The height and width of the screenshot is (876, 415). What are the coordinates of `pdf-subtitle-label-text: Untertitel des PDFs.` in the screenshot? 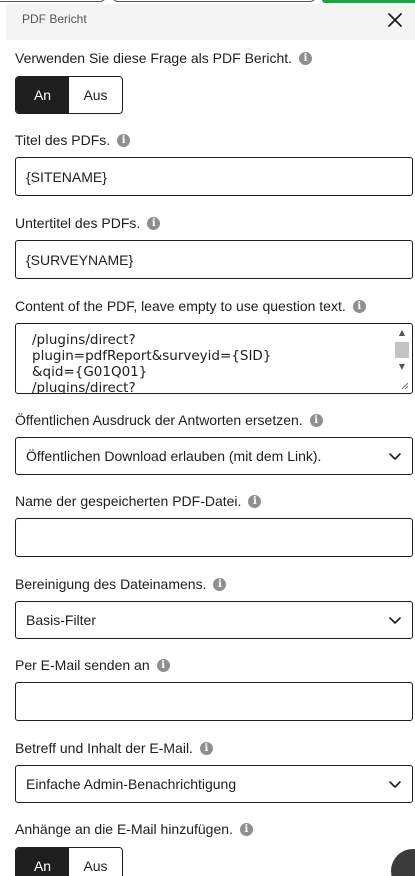 It's located at (78, 223).